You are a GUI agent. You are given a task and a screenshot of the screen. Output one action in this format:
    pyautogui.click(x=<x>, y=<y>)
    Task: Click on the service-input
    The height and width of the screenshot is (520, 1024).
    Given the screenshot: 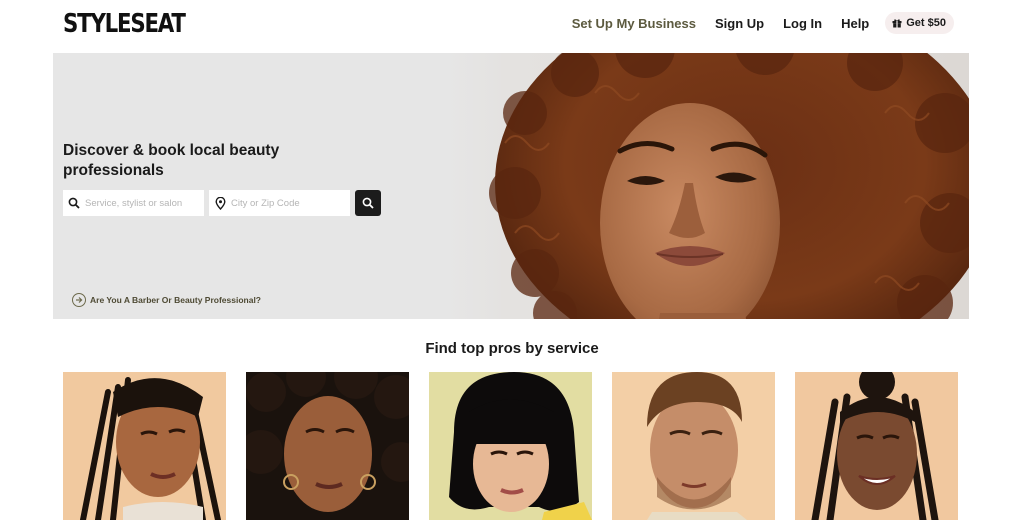 What is the action you would take?
    pyautogui.click(x=141, y=203)
    